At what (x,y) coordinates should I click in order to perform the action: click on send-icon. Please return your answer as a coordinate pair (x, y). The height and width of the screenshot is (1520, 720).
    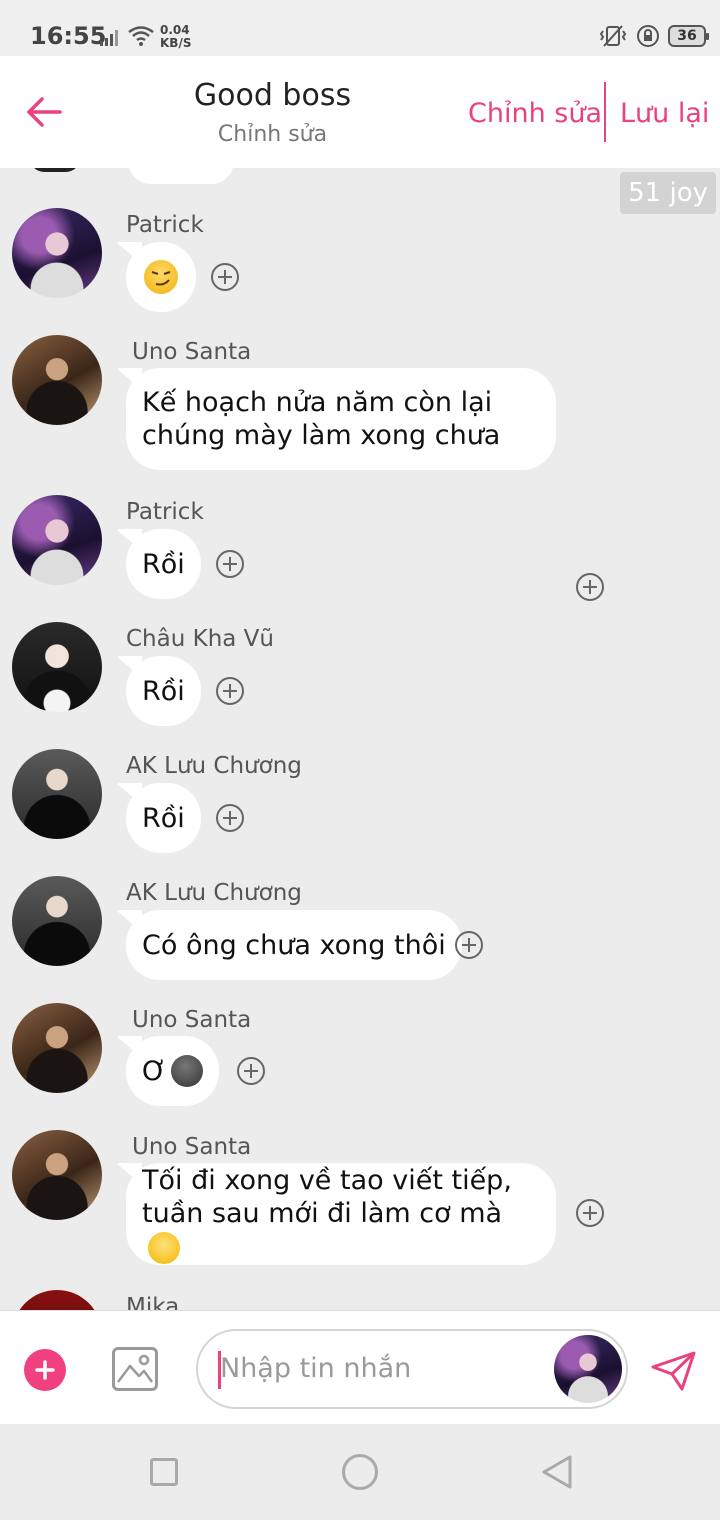
    Looking at the image, I should click on (673, 1371).